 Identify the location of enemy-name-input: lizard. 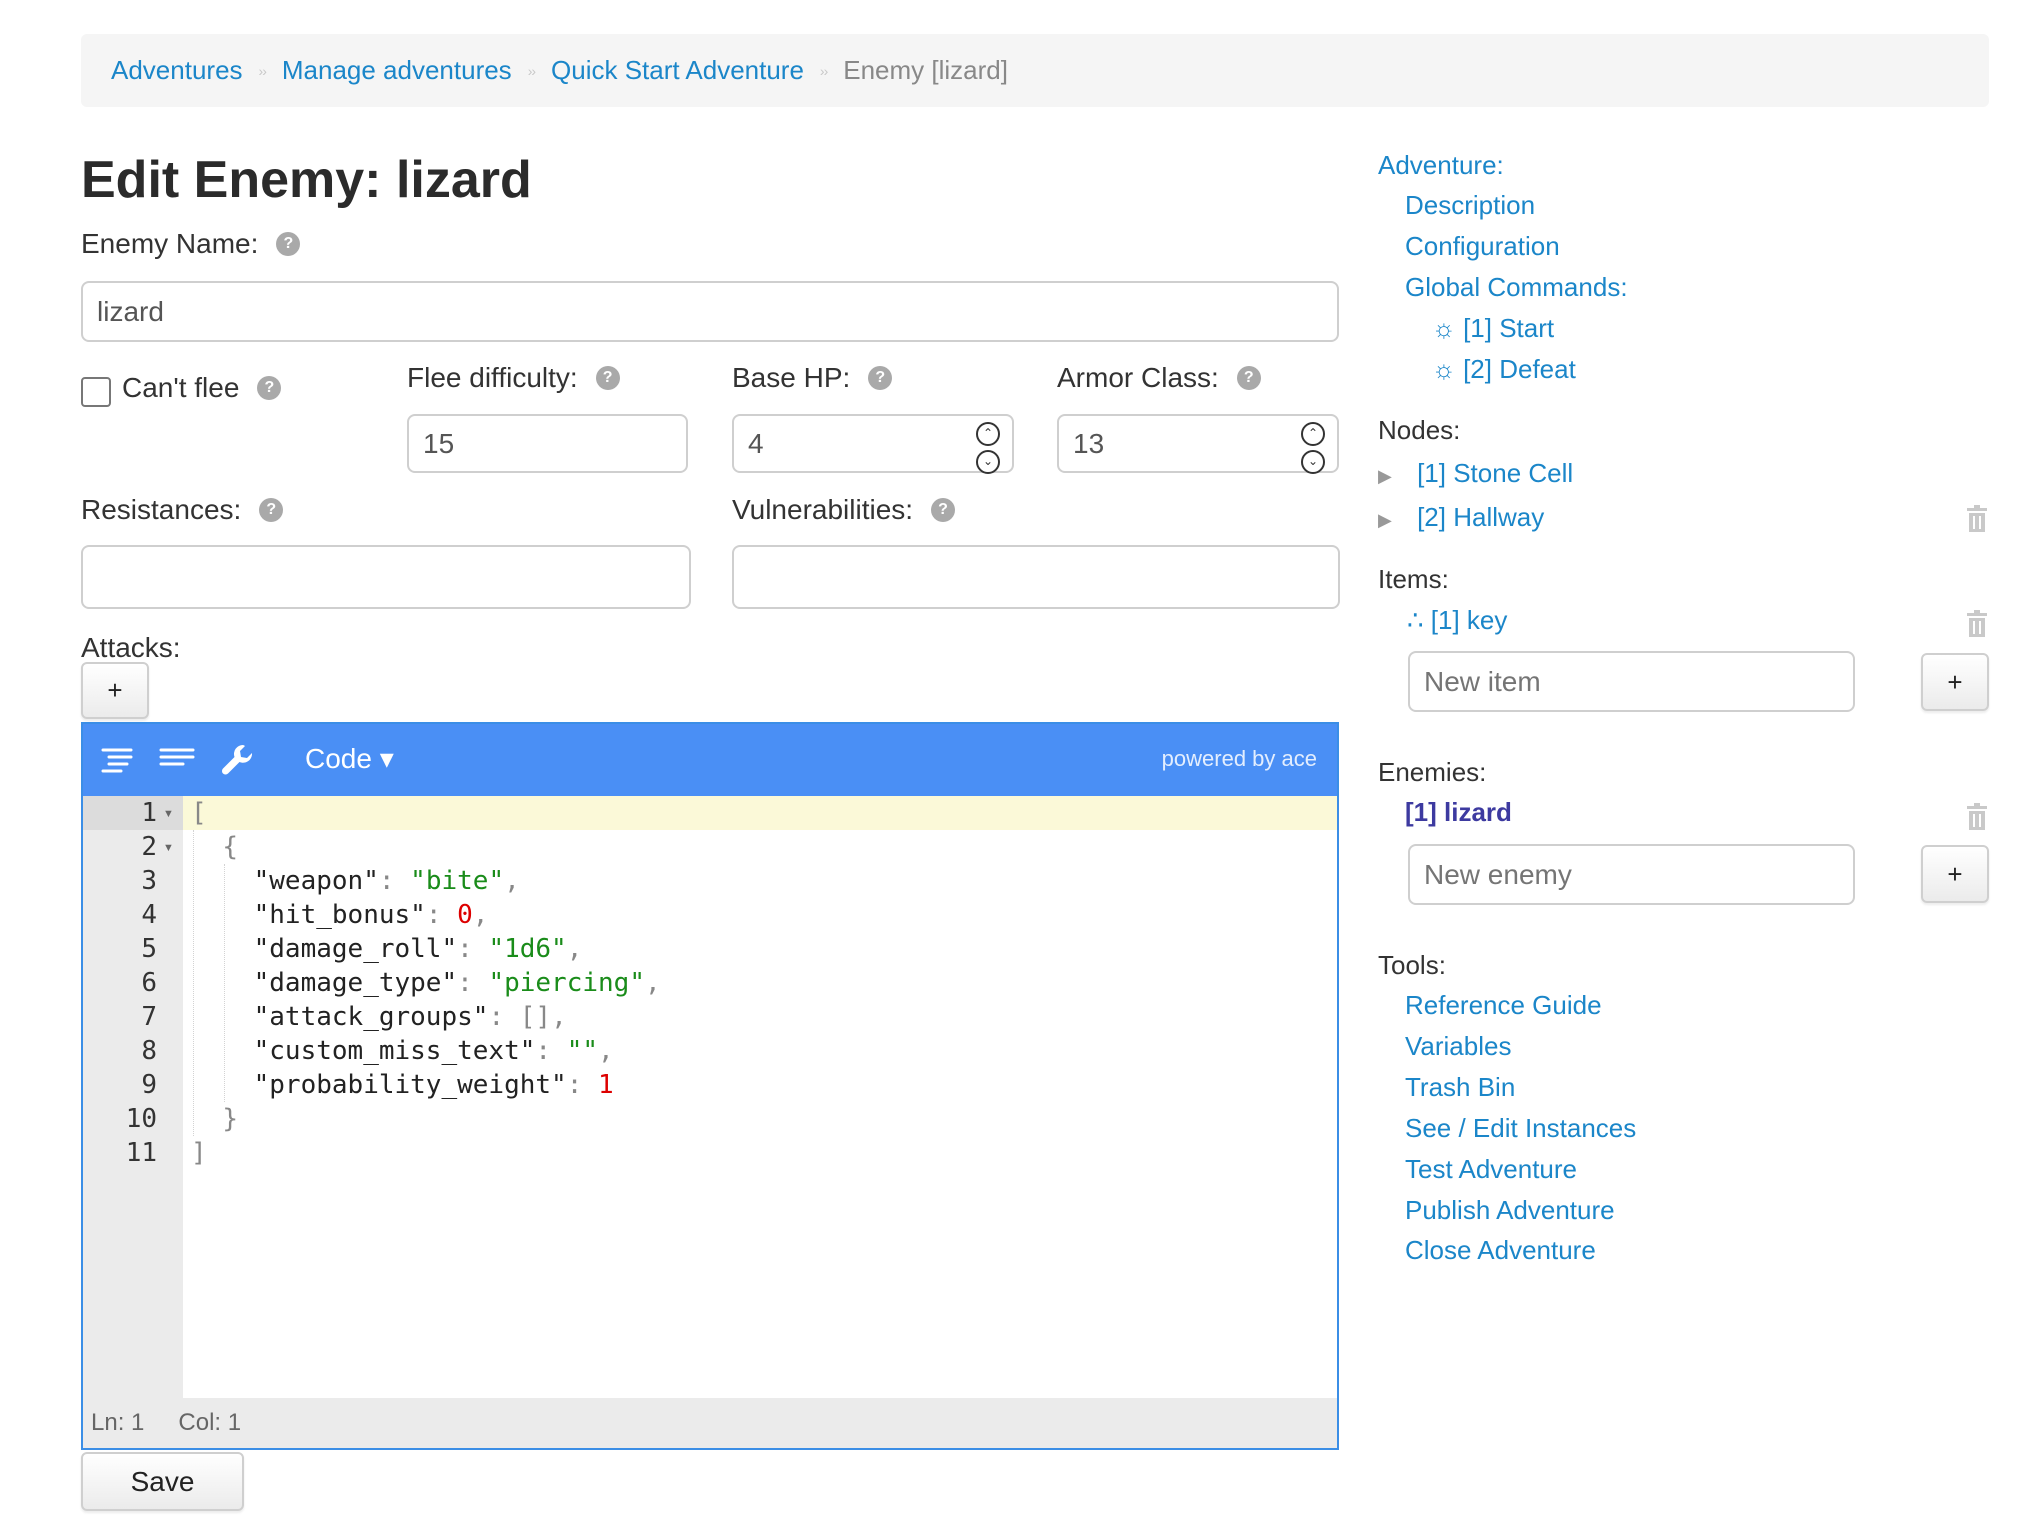
(710, 311).